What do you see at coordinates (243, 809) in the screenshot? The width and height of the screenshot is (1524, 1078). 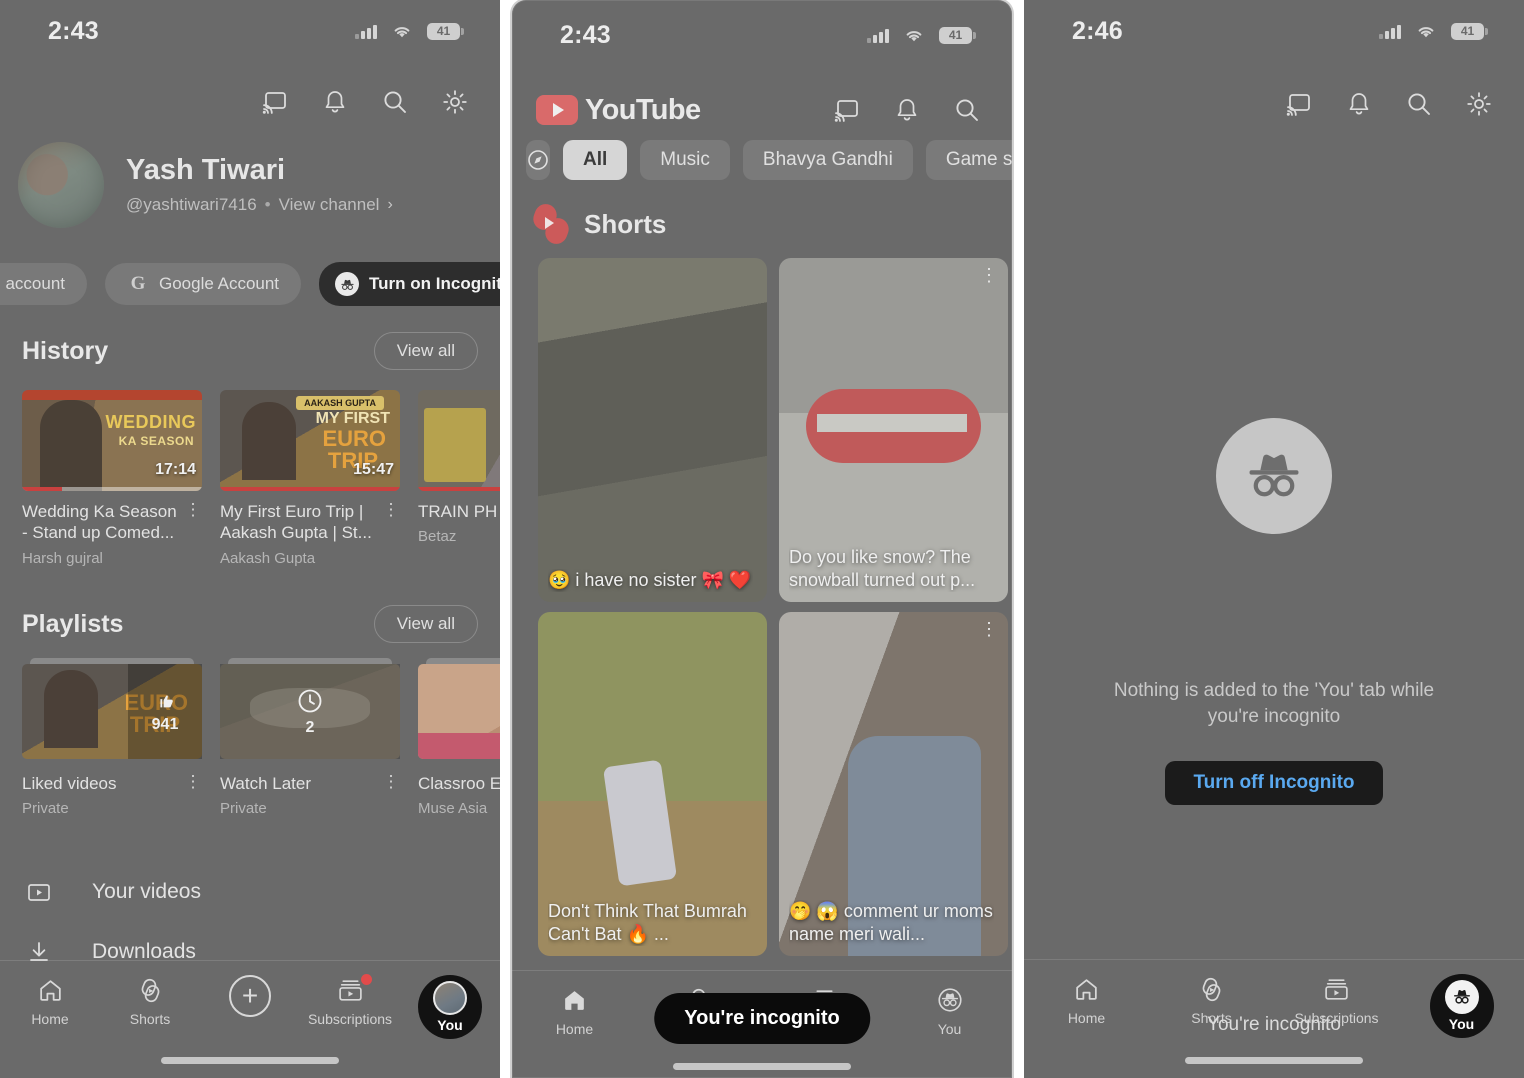 I see `playlist-privacy: Private` at bounding box center [243, 809].